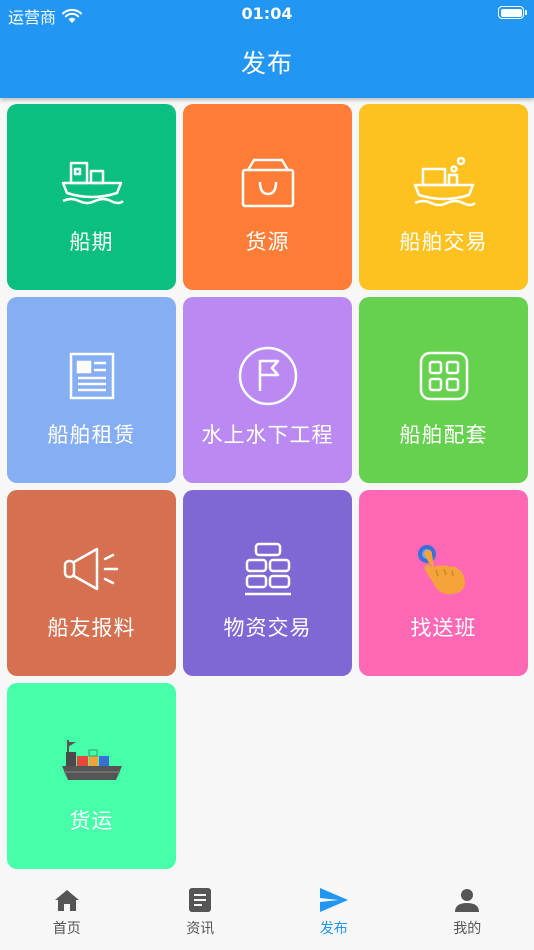 This screenshot has width=534, height=950. What do you see at coordinates (267, 435) in the screenshot?
I see `tile-label: 水上水下工程` at bounding box center [267, 435].